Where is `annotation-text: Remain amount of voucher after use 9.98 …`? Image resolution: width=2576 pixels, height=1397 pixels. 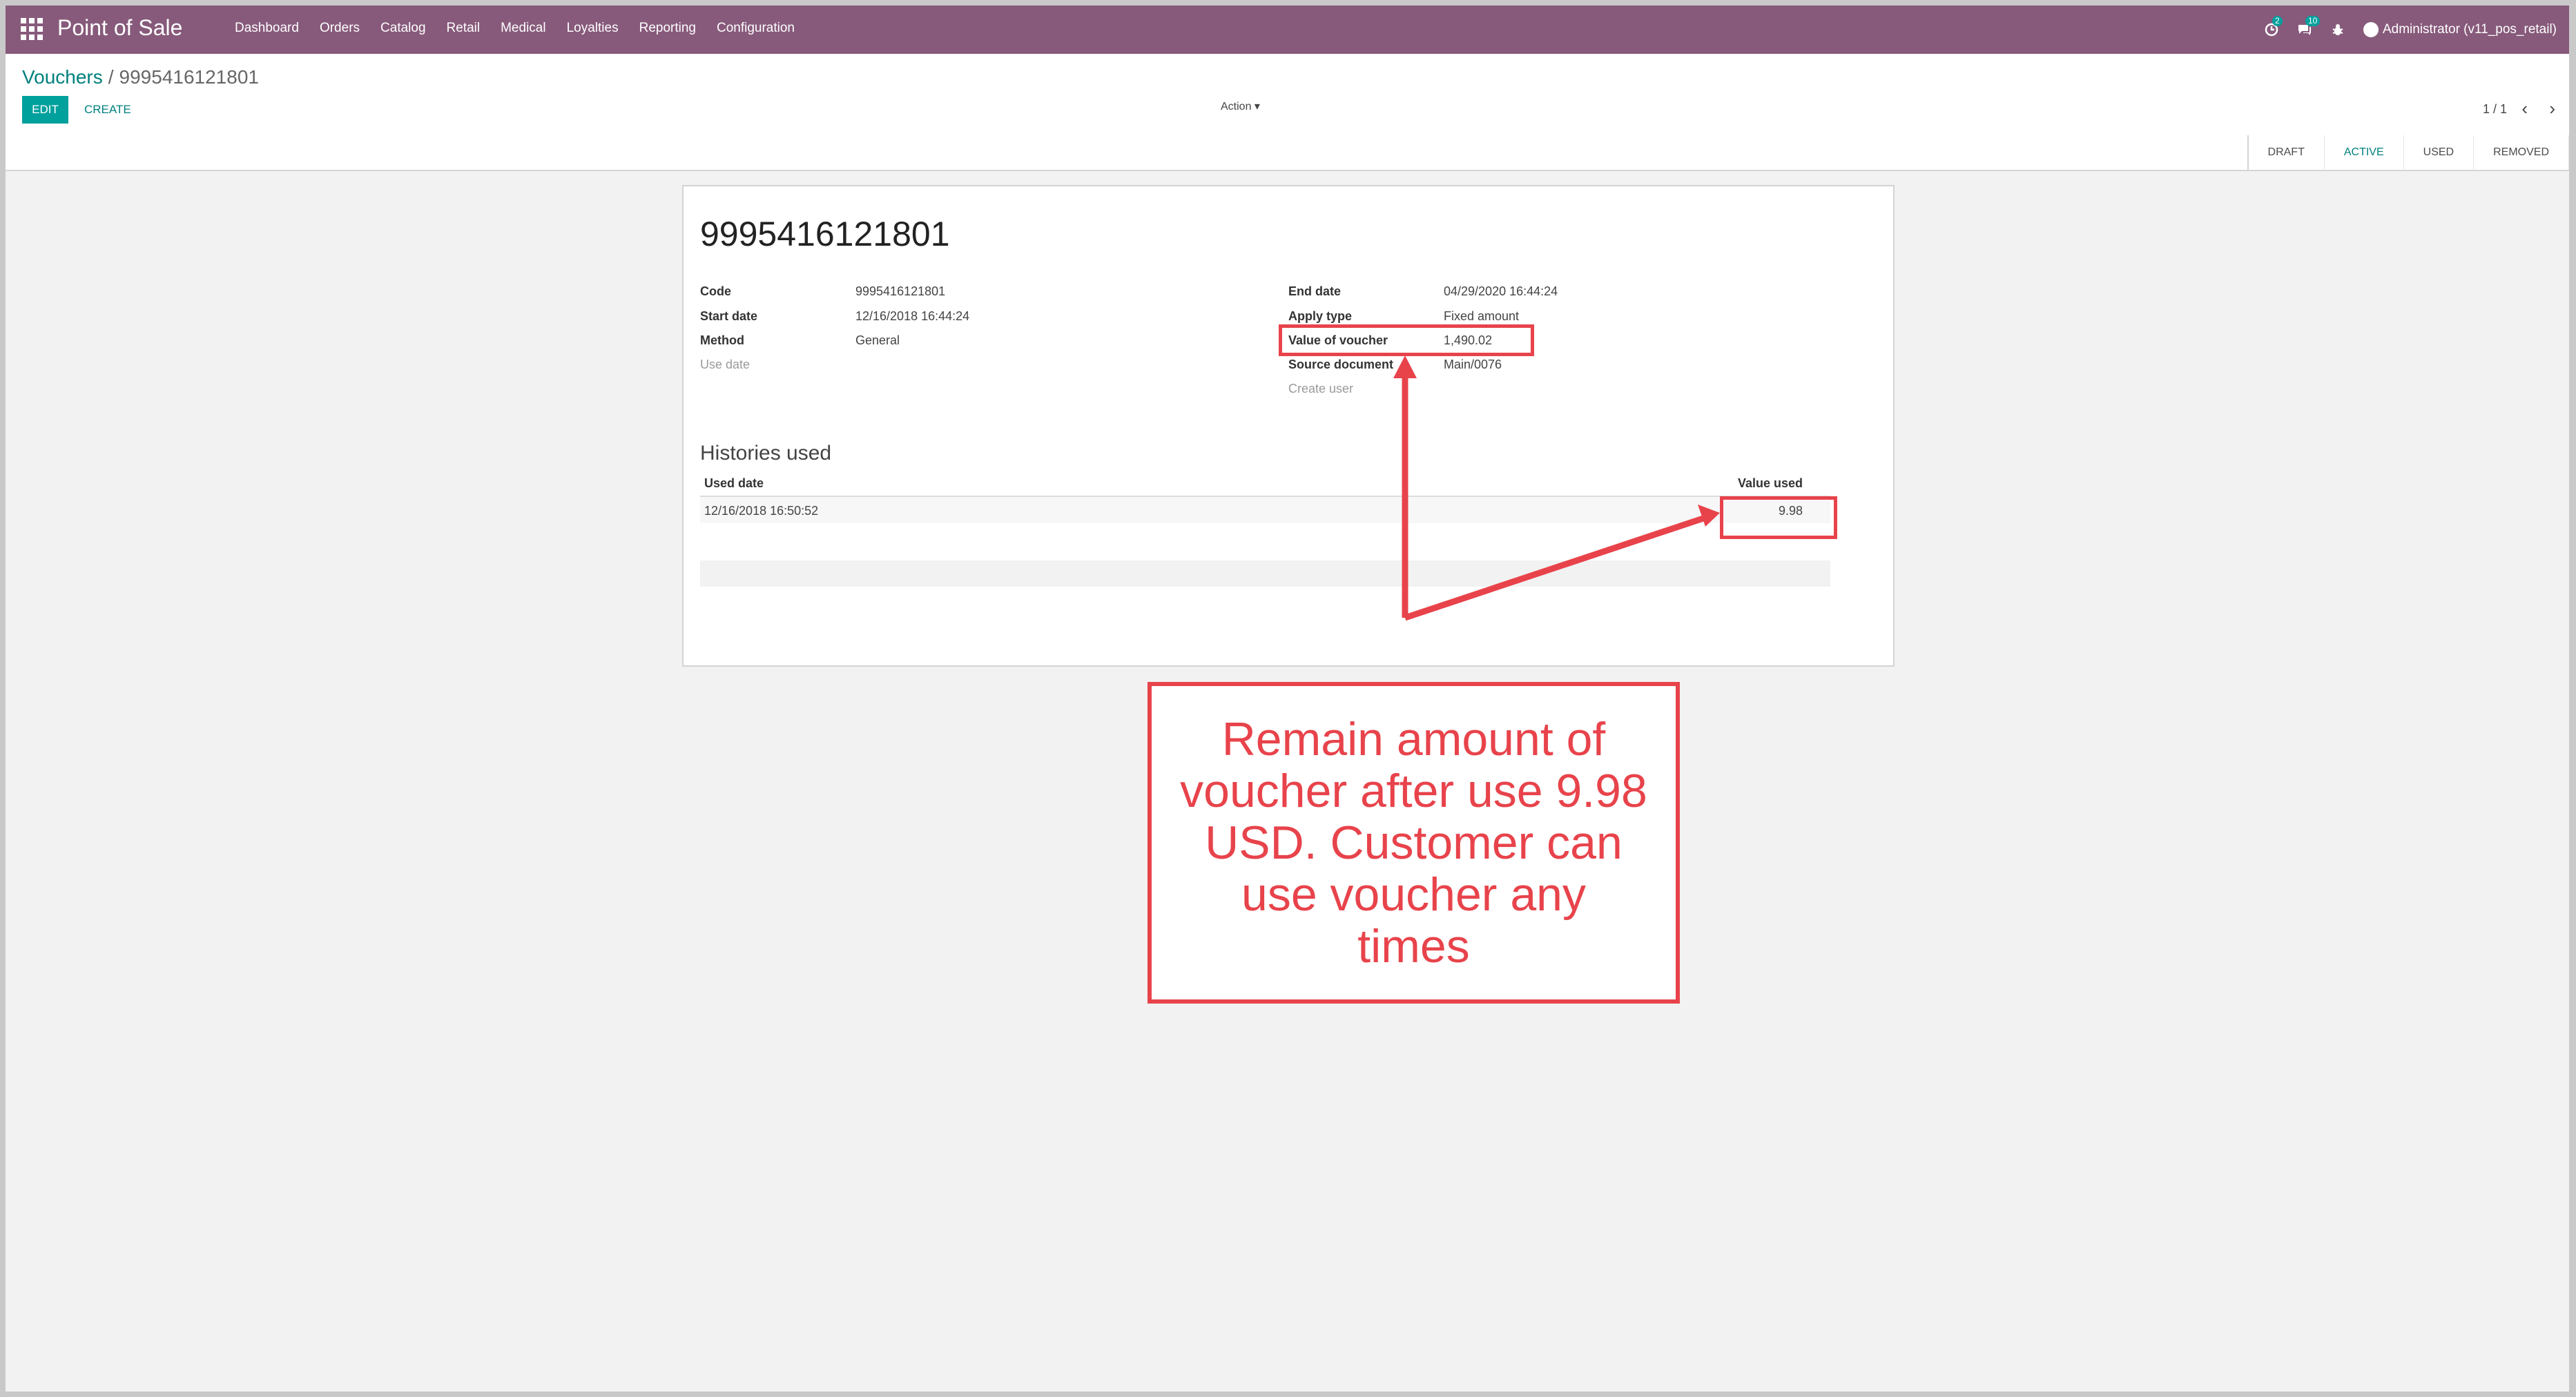
annotation-text: Remain amount of voucher after use 9.98 … is located at coordinates (1414, 842).